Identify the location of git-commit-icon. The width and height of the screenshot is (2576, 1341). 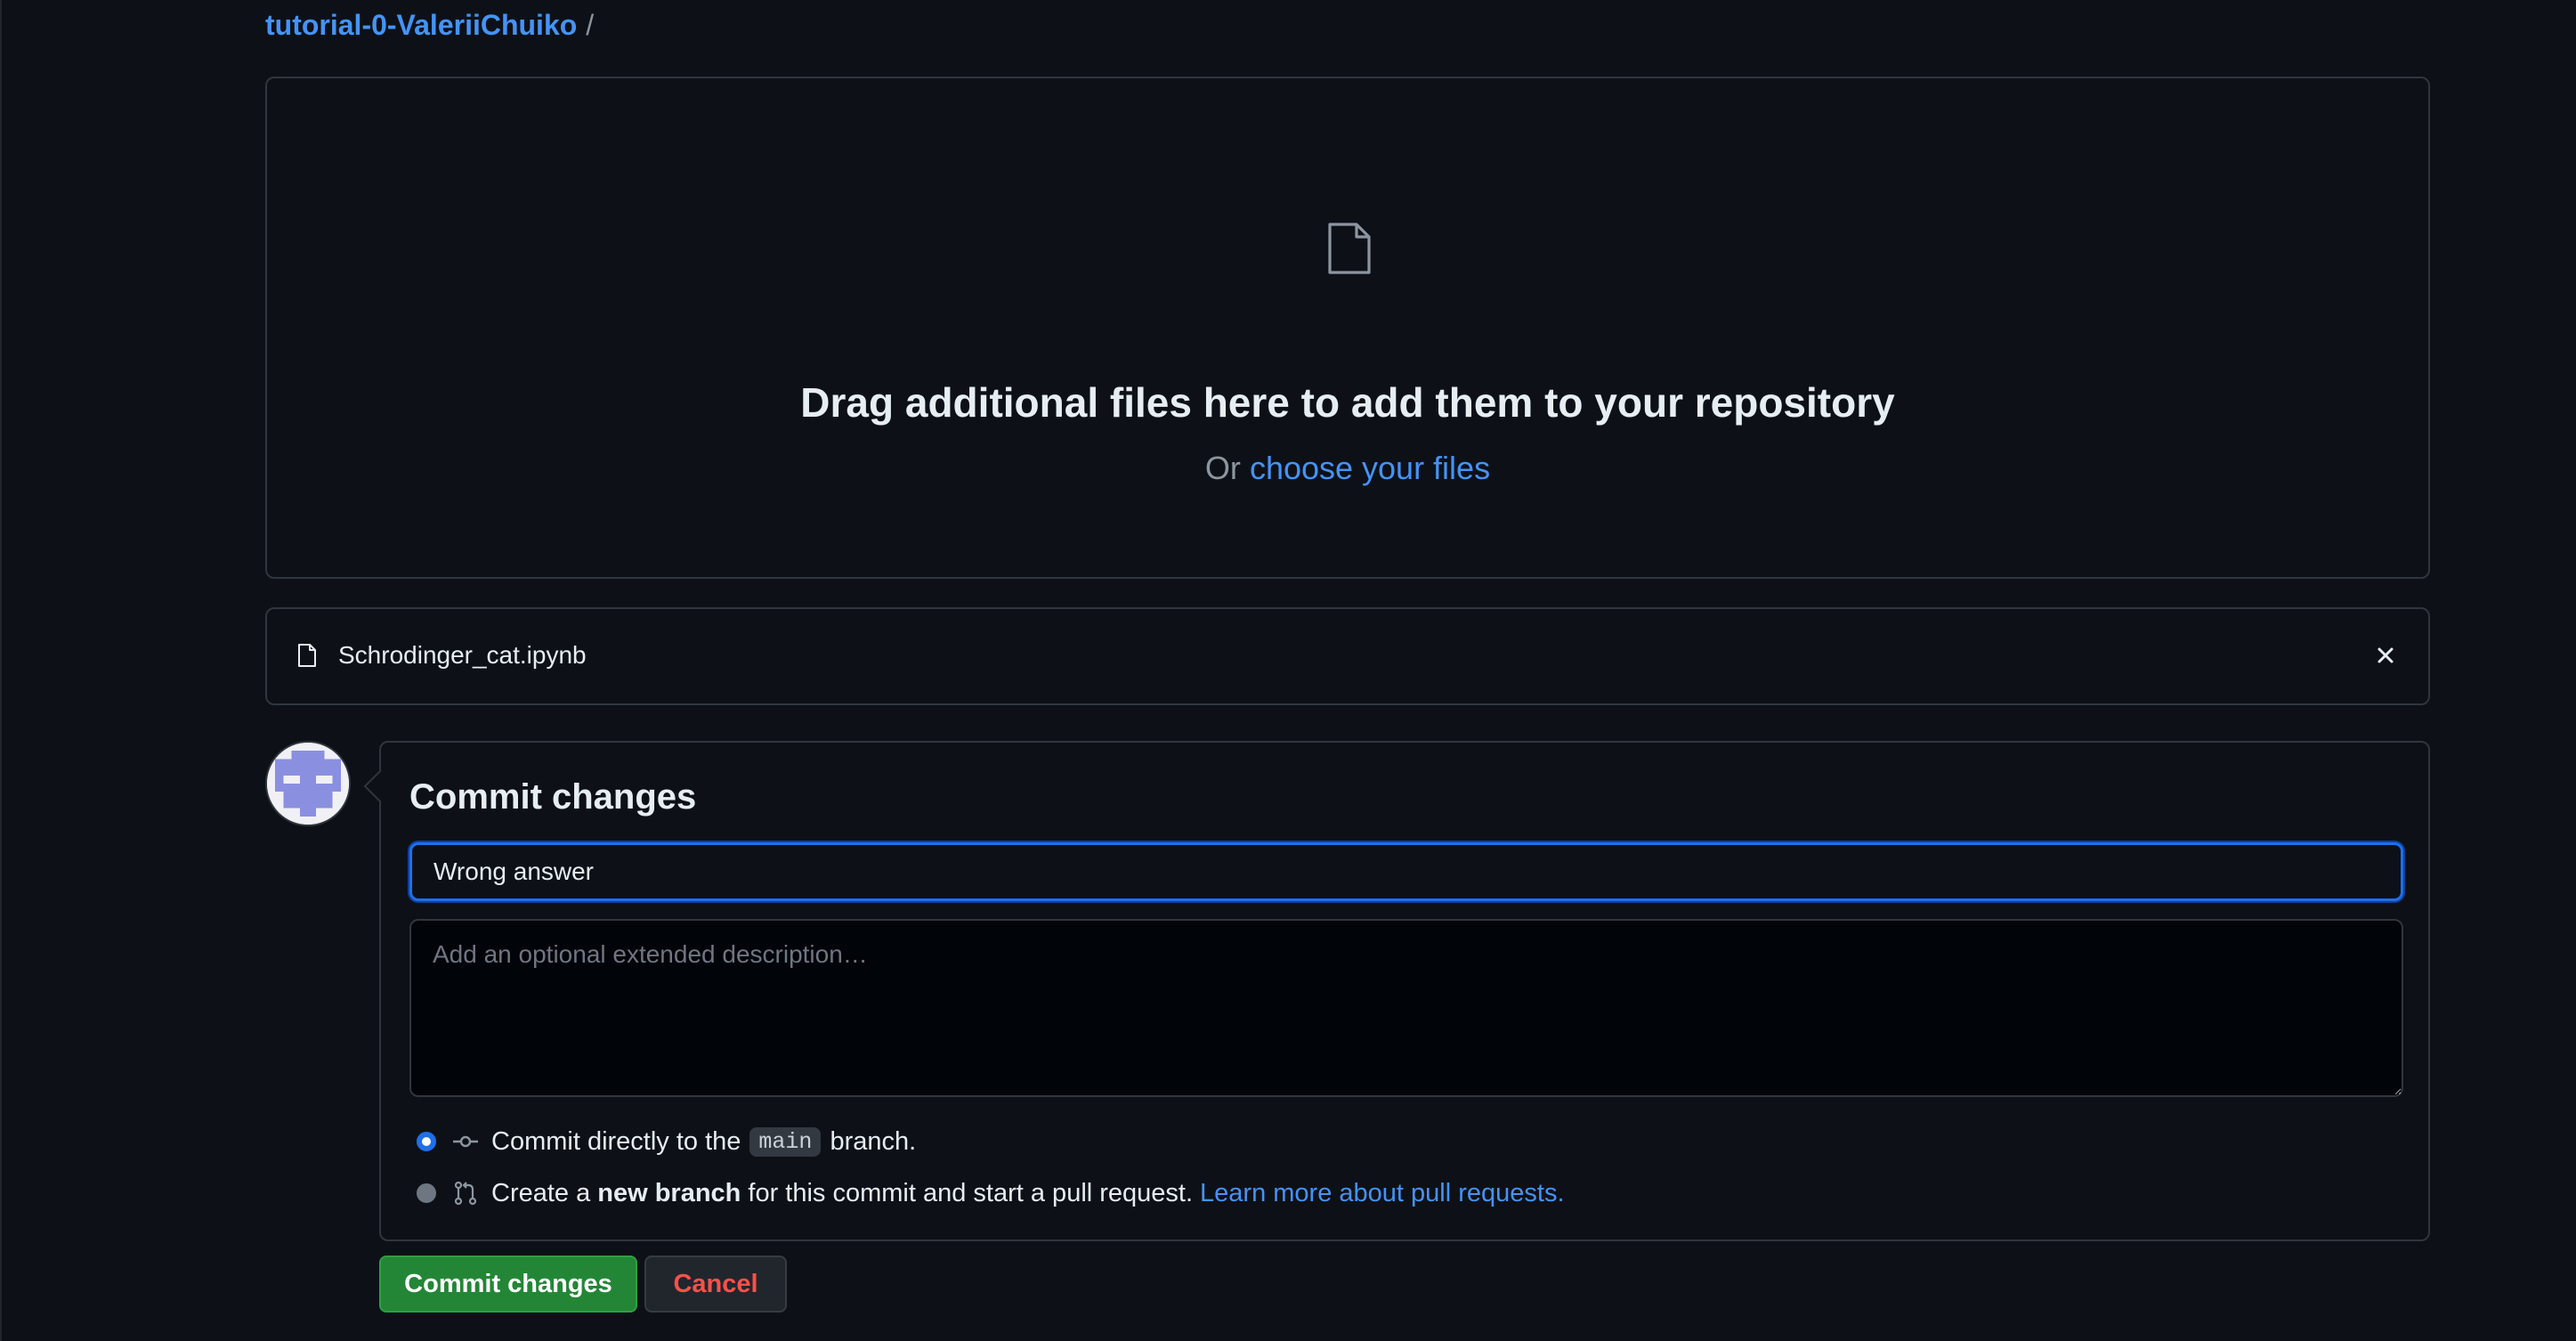
(466, 1142).